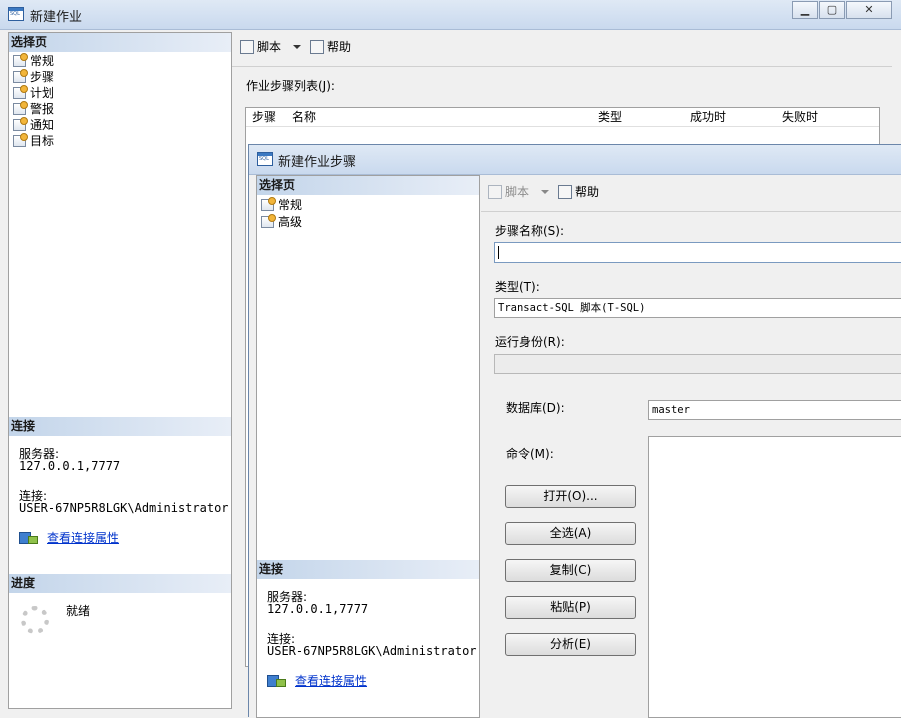 This screenshot has width=901, height=718. Describe the element at coordinates (318, 609) in the screenshot. I see `dialog-server-value: 127.0.0.1,7777` at that location.